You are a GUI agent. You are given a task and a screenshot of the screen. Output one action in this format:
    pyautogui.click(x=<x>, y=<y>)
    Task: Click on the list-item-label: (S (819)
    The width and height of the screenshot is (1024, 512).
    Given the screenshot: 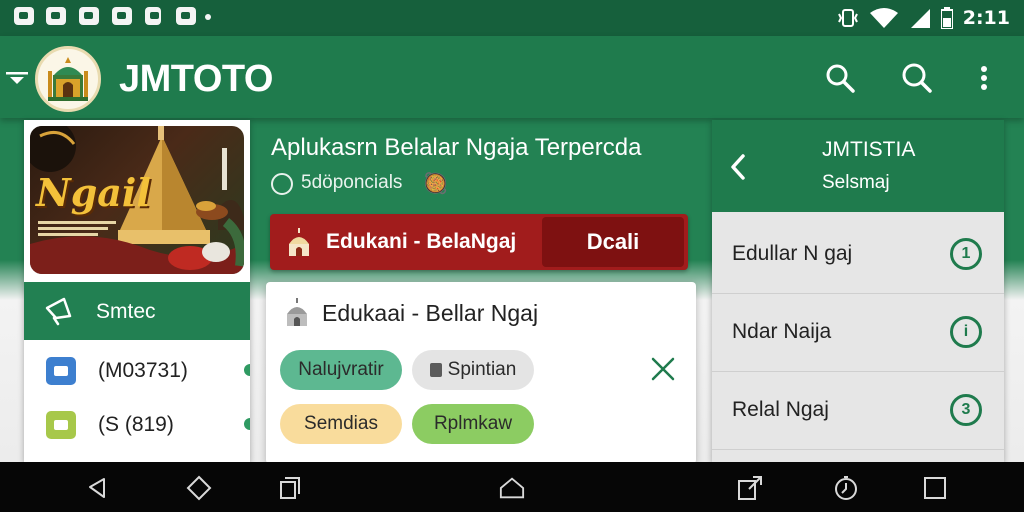 What is the action you would take?
    pyautogui.click(x=136, y=424)
    